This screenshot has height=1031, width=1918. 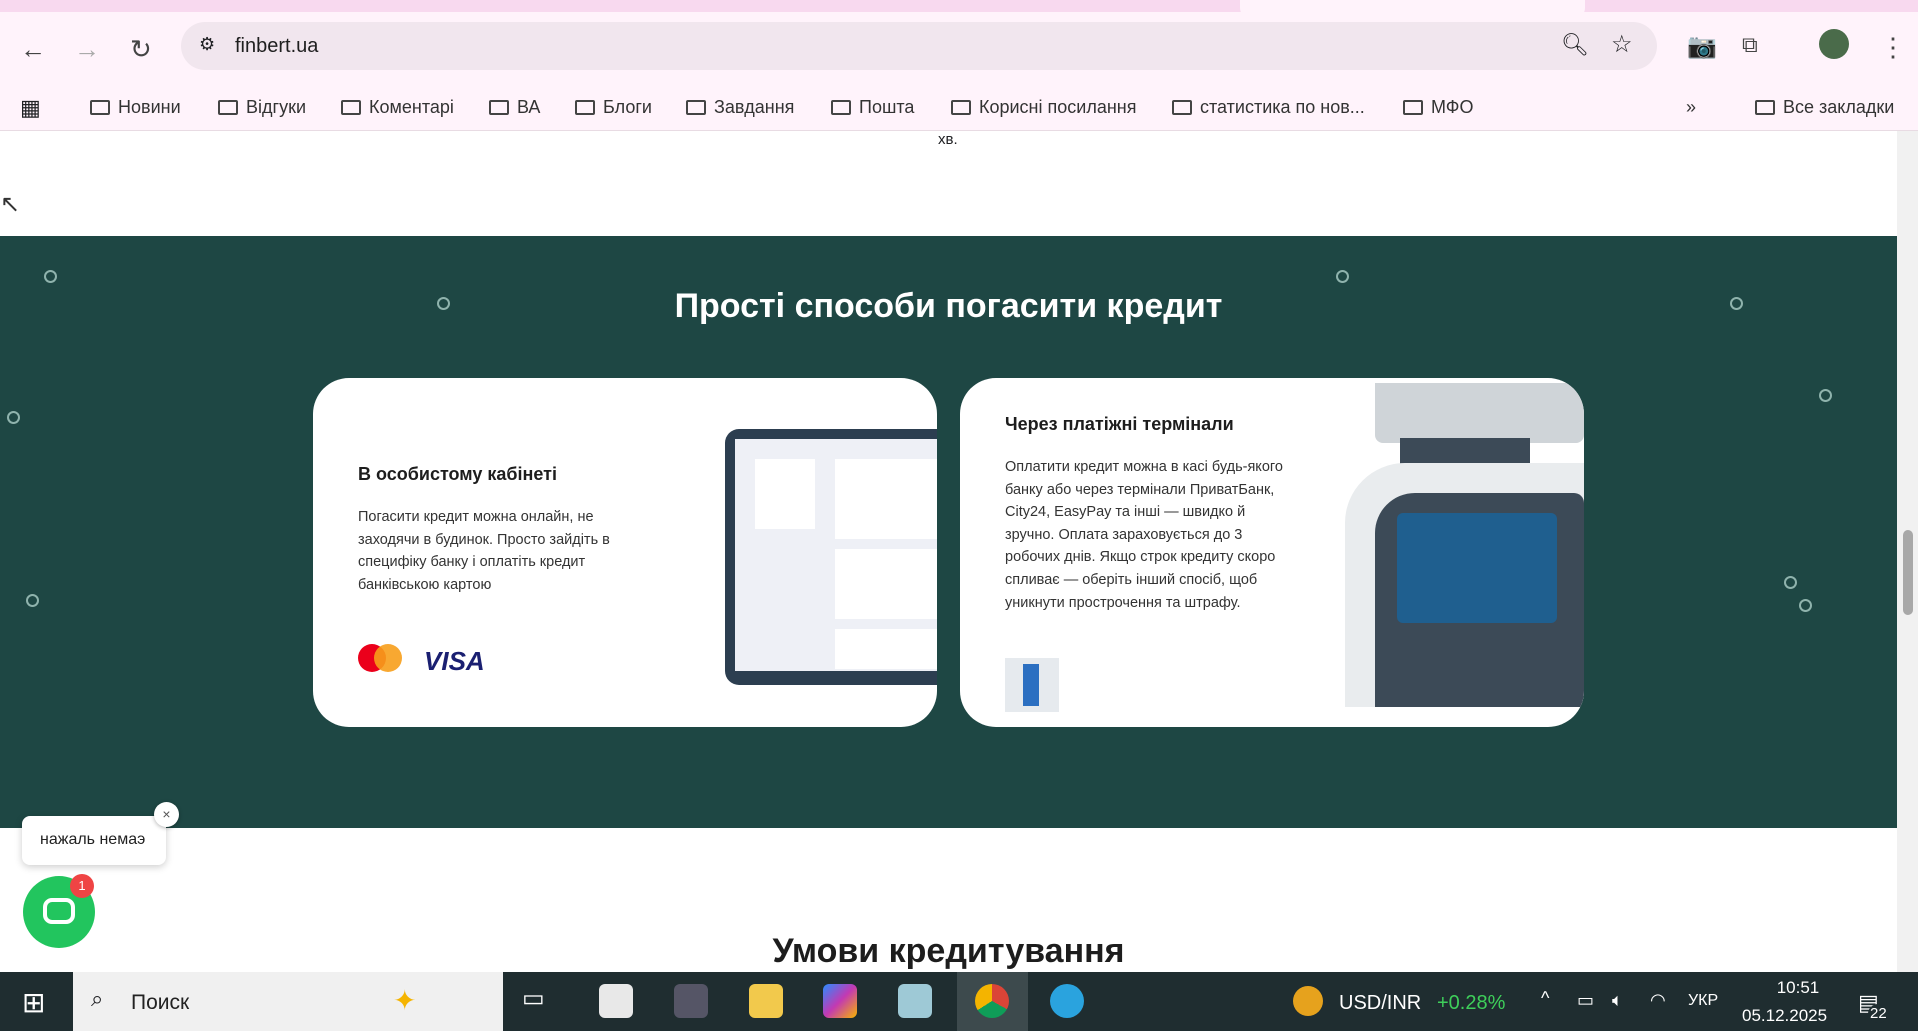 What do you see at coordinates (94, 840) in the screenshot?
I see `chat-bubble: нажаль немаэ` at bounding box center [94, 840].